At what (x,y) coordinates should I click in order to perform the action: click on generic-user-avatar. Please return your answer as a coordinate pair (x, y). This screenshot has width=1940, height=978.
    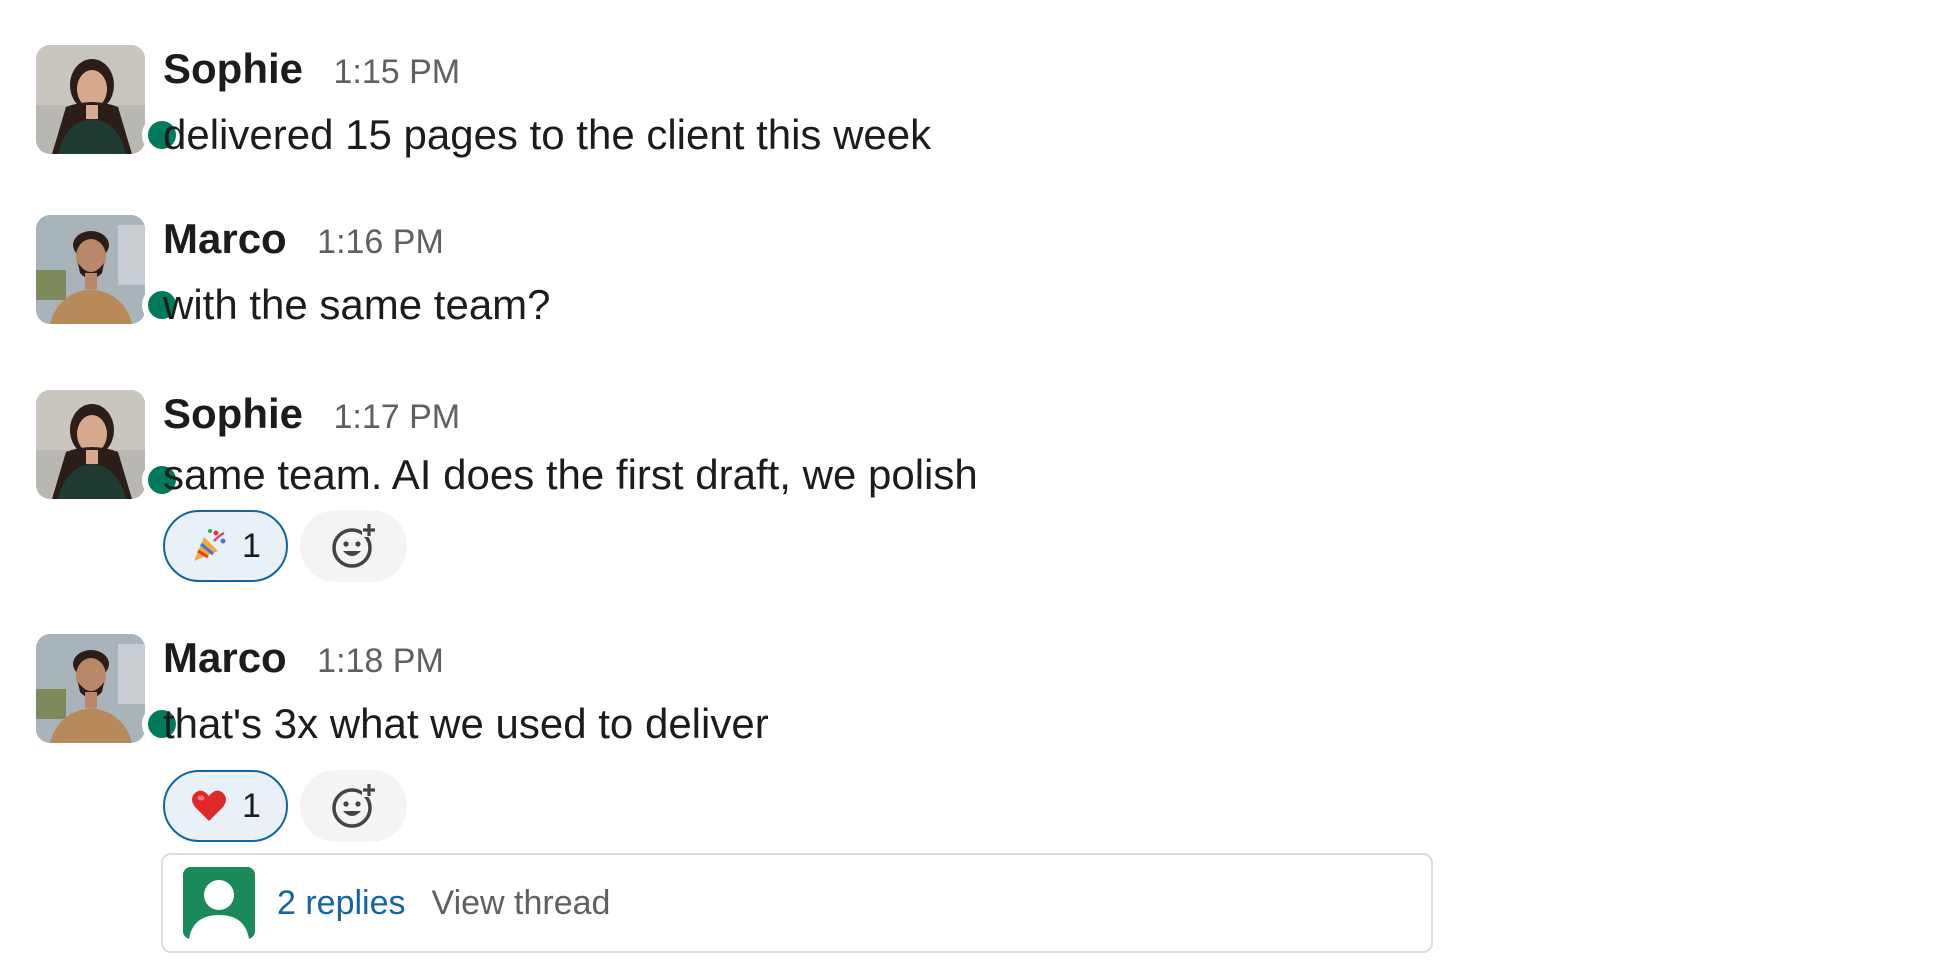
    Looking at the image, I should click on (219, 903).